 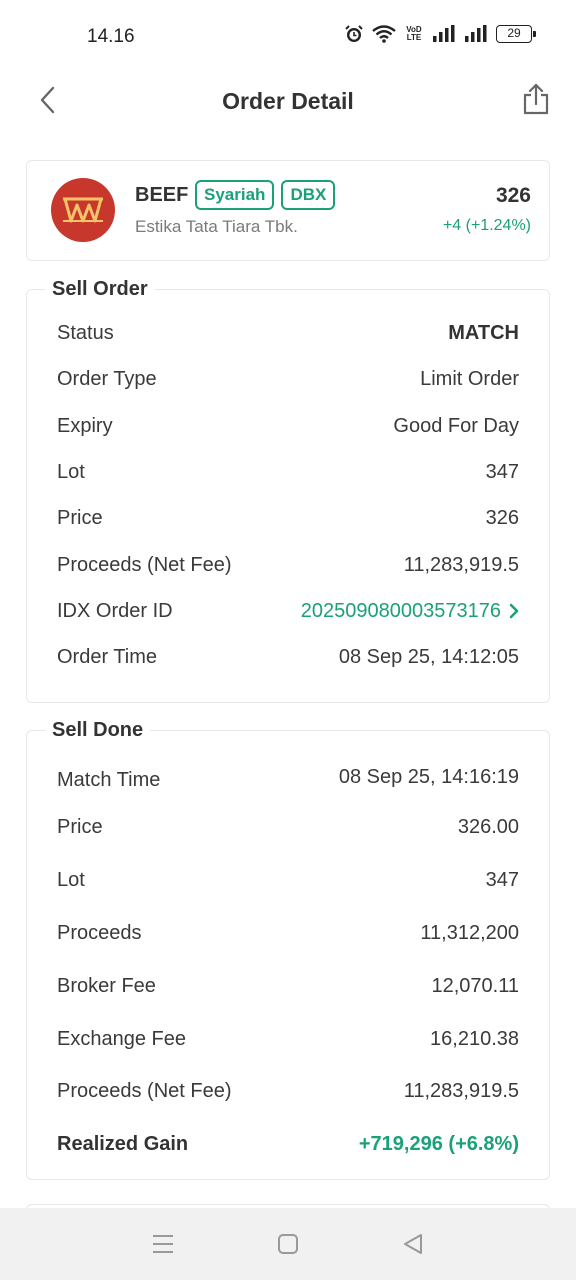 I want to click on volte-icon: VoD LTE, so click(x=414, y=33).